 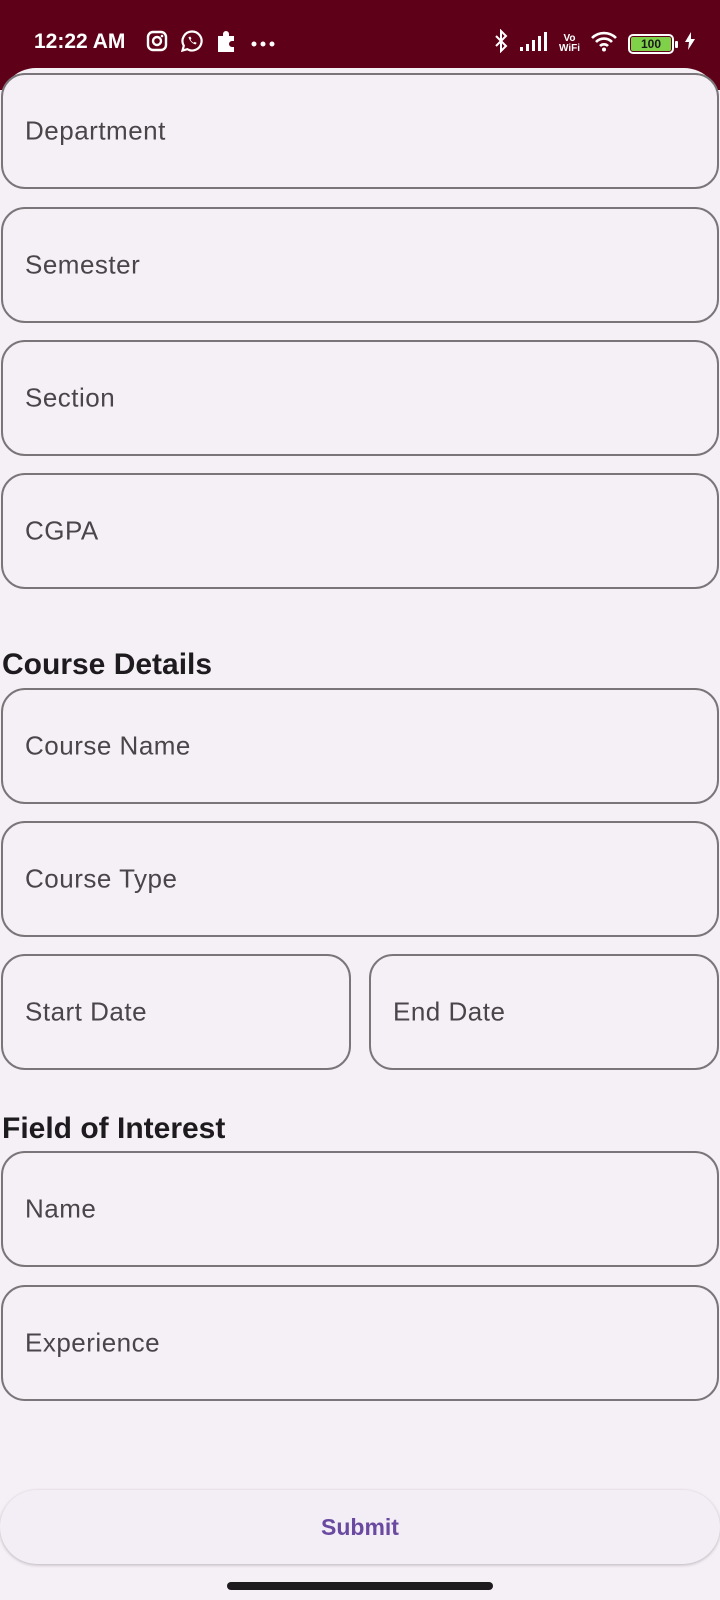 I want to click on semester-label: Semester, so click(x=83, y=264).